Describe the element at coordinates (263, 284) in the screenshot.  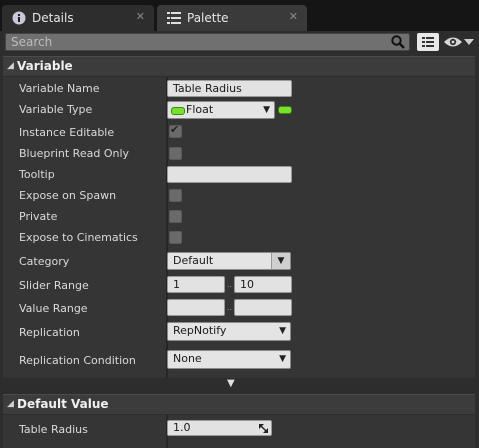
I see `slider-range-max-field: 10` at that location.